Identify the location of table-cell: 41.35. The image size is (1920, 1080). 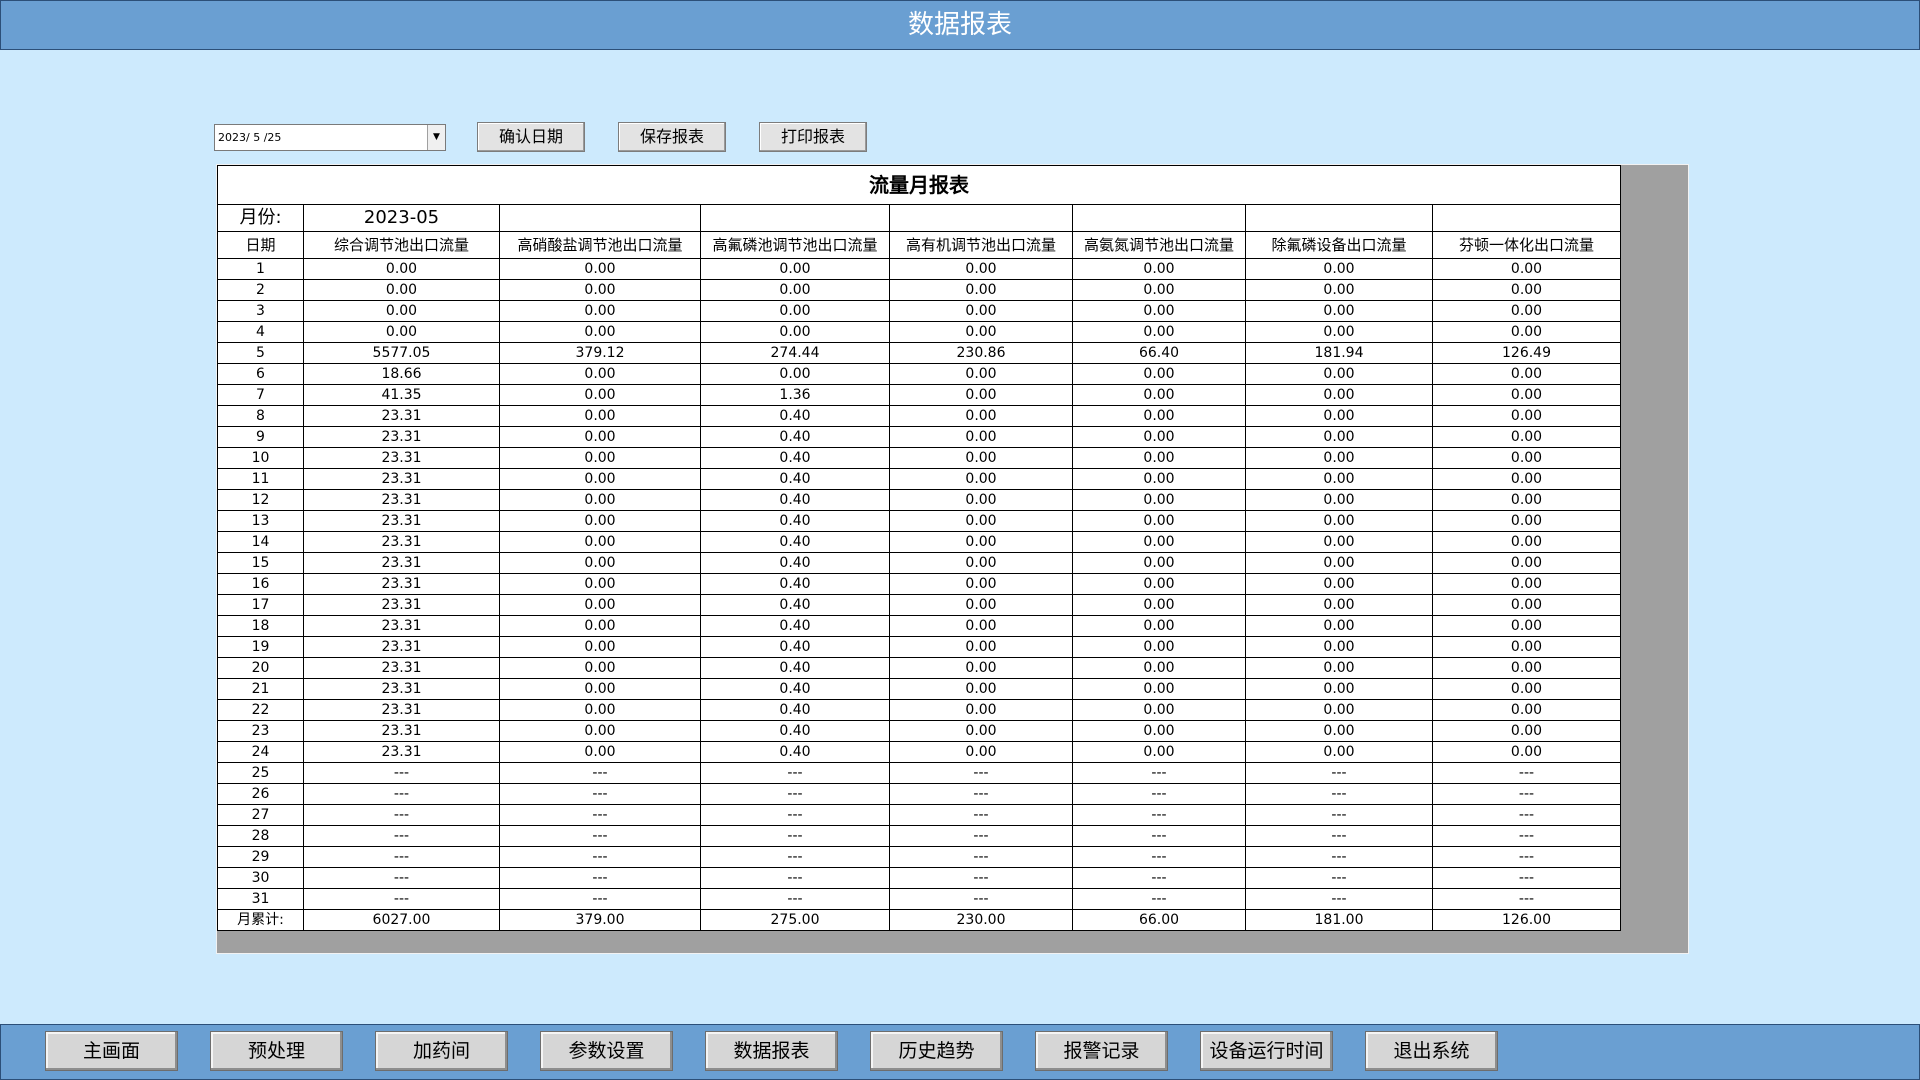
(401, 395).